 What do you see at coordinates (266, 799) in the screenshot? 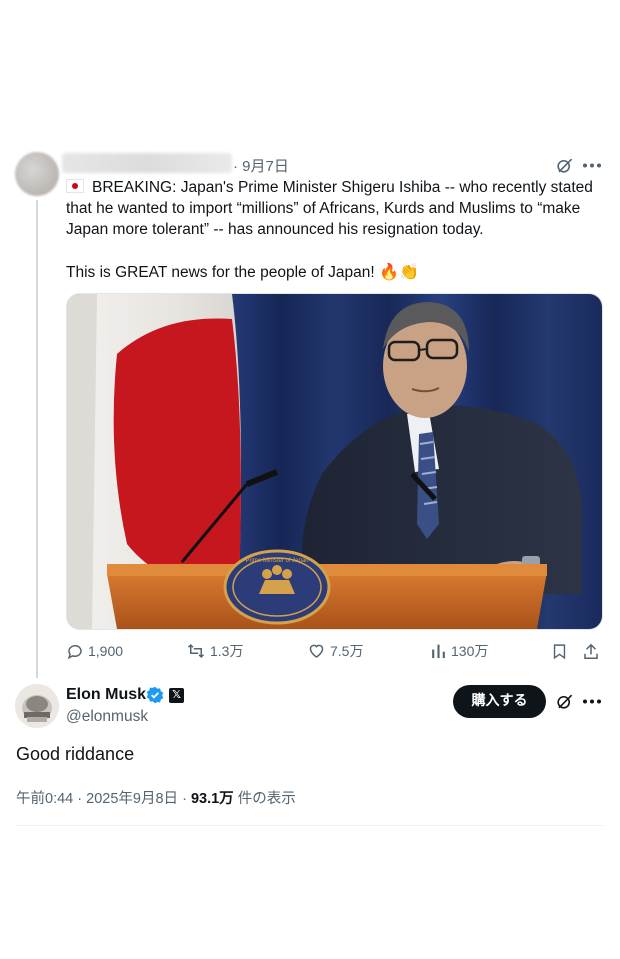
I see `views-suffix: 件の表示` at bounding box center [266, 799].